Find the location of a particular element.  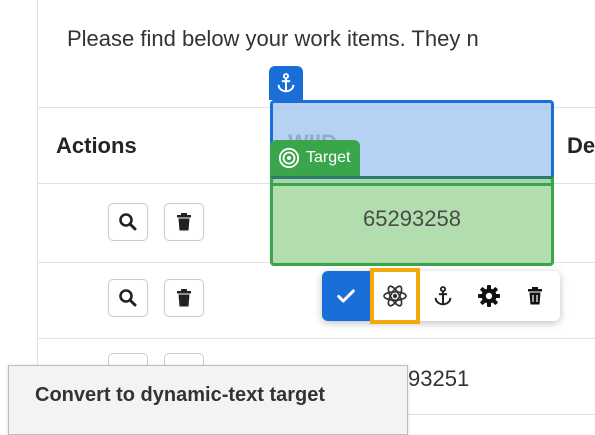

check-icon is located at coordinates (346, 296).